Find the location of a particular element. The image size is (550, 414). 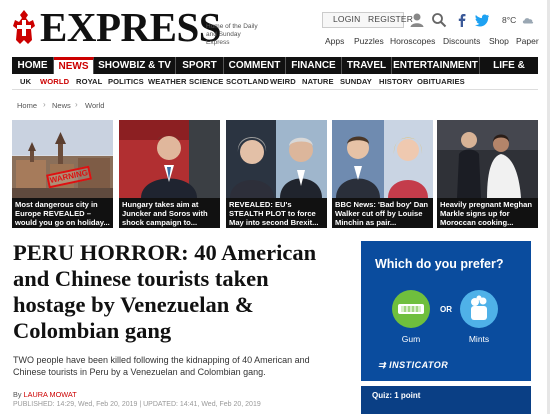

insticator-brand-label: INSTICATOR is located at coordinates (419, 365).